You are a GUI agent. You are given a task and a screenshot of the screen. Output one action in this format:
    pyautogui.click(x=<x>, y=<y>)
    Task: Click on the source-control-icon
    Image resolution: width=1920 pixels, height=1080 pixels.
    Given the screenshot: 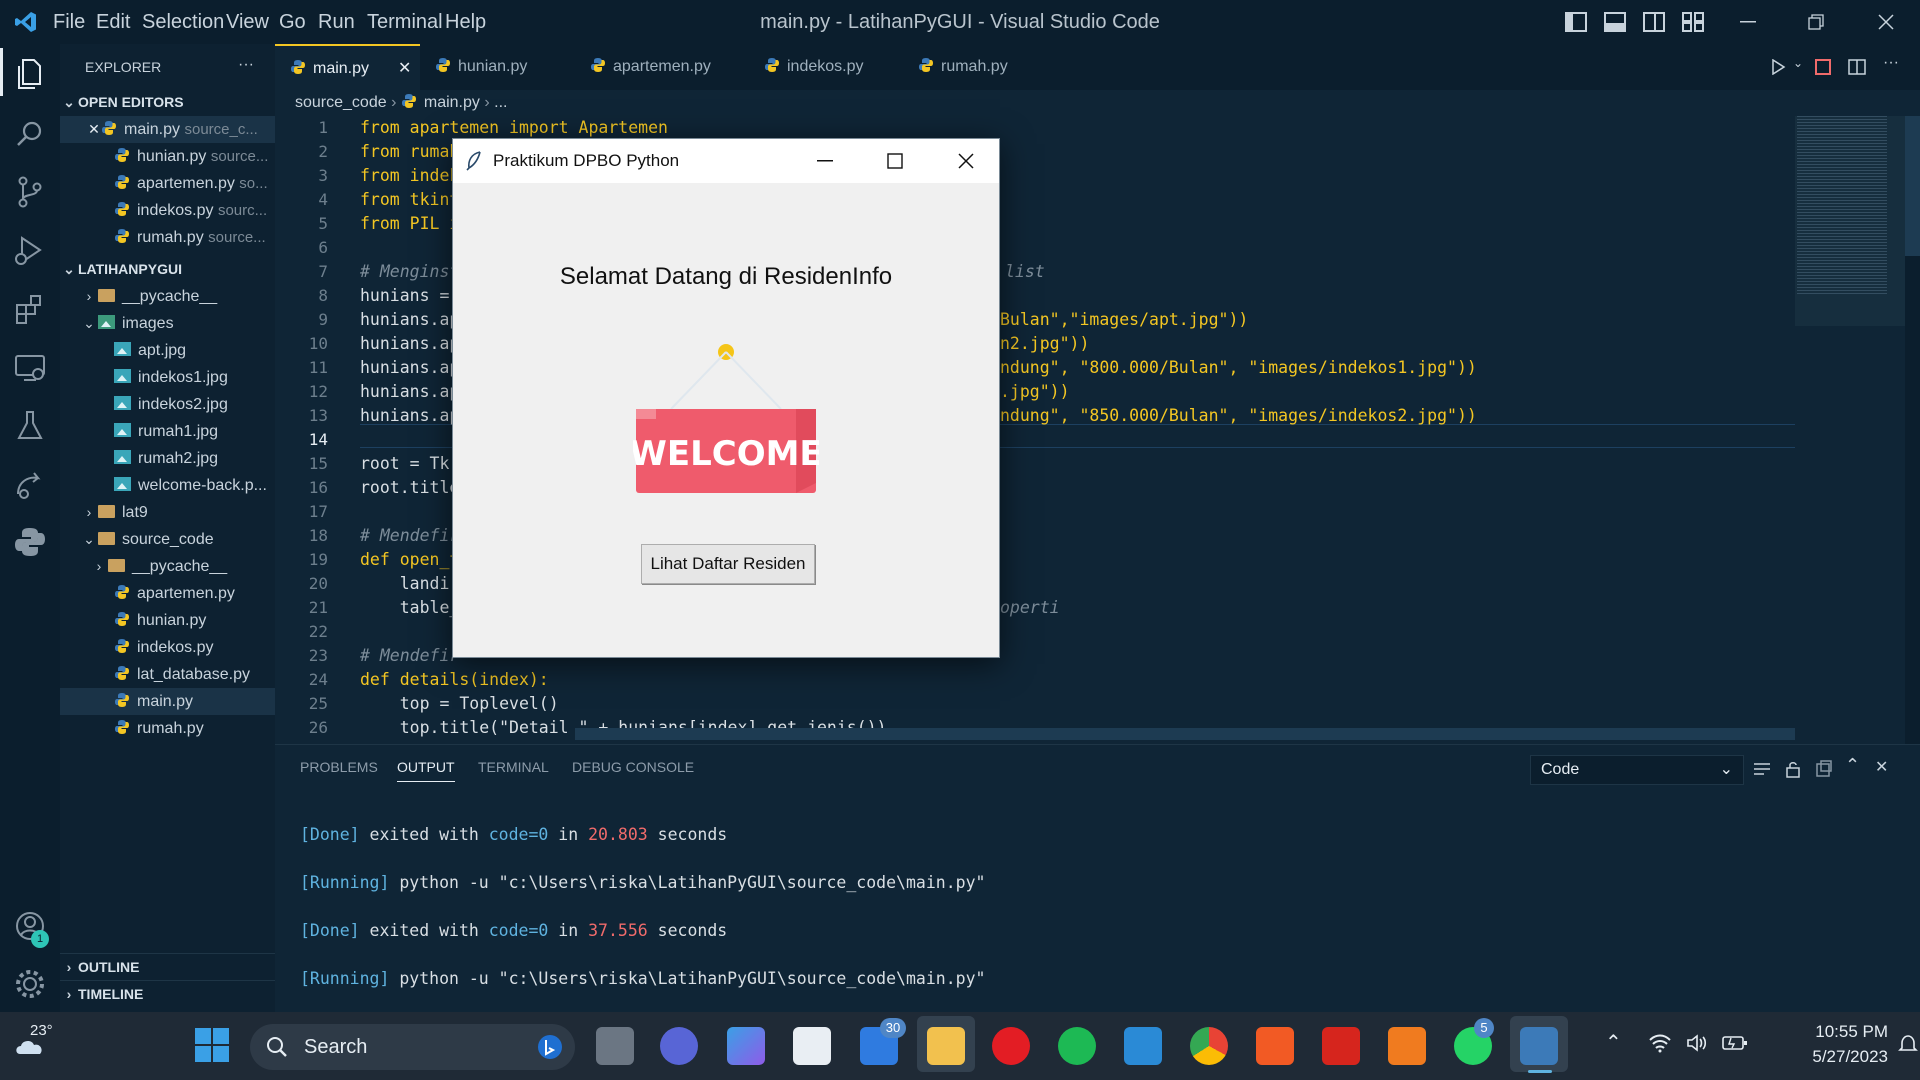 What is the action you would take?
    pyautogui.click(x=30, y=192)
    